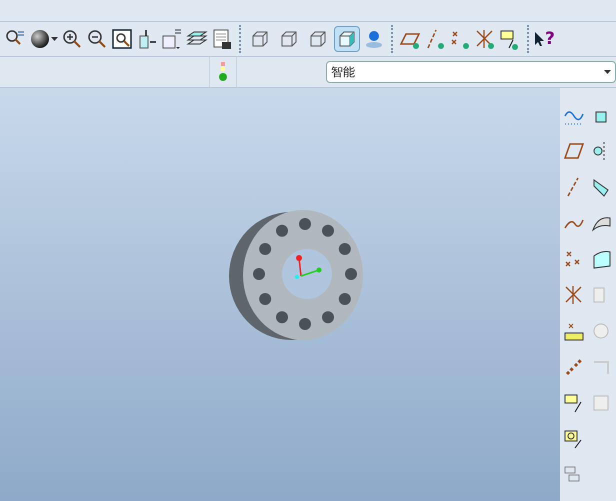  I want to click on coordinate-system-icon, so click(485, 39).